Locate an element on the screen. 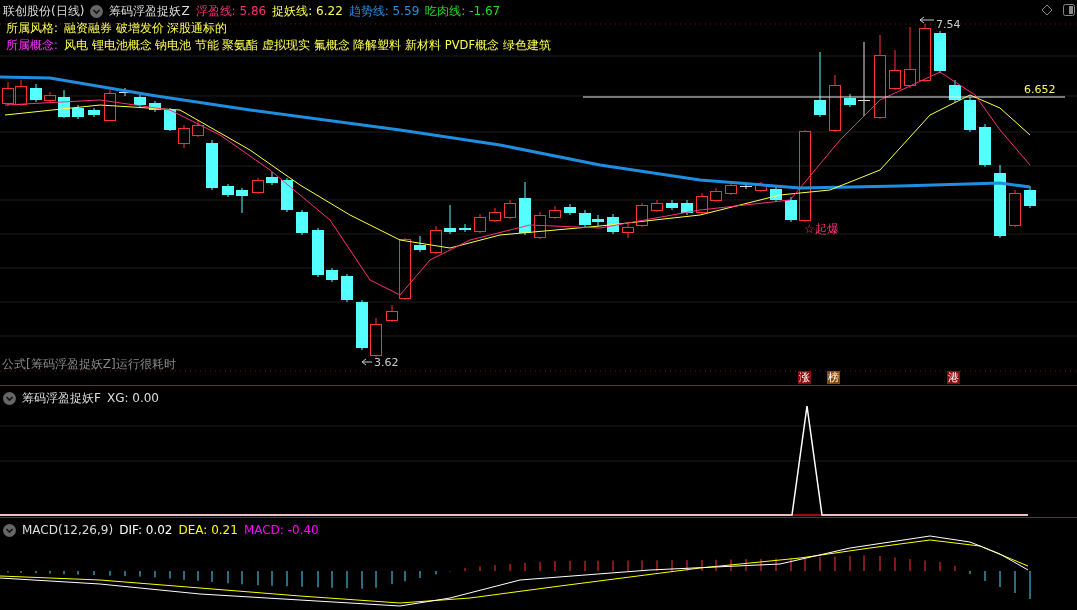 This screenshot has height=610, width=1077. style-label: 所属风格: is located at coordinates (32, 28).